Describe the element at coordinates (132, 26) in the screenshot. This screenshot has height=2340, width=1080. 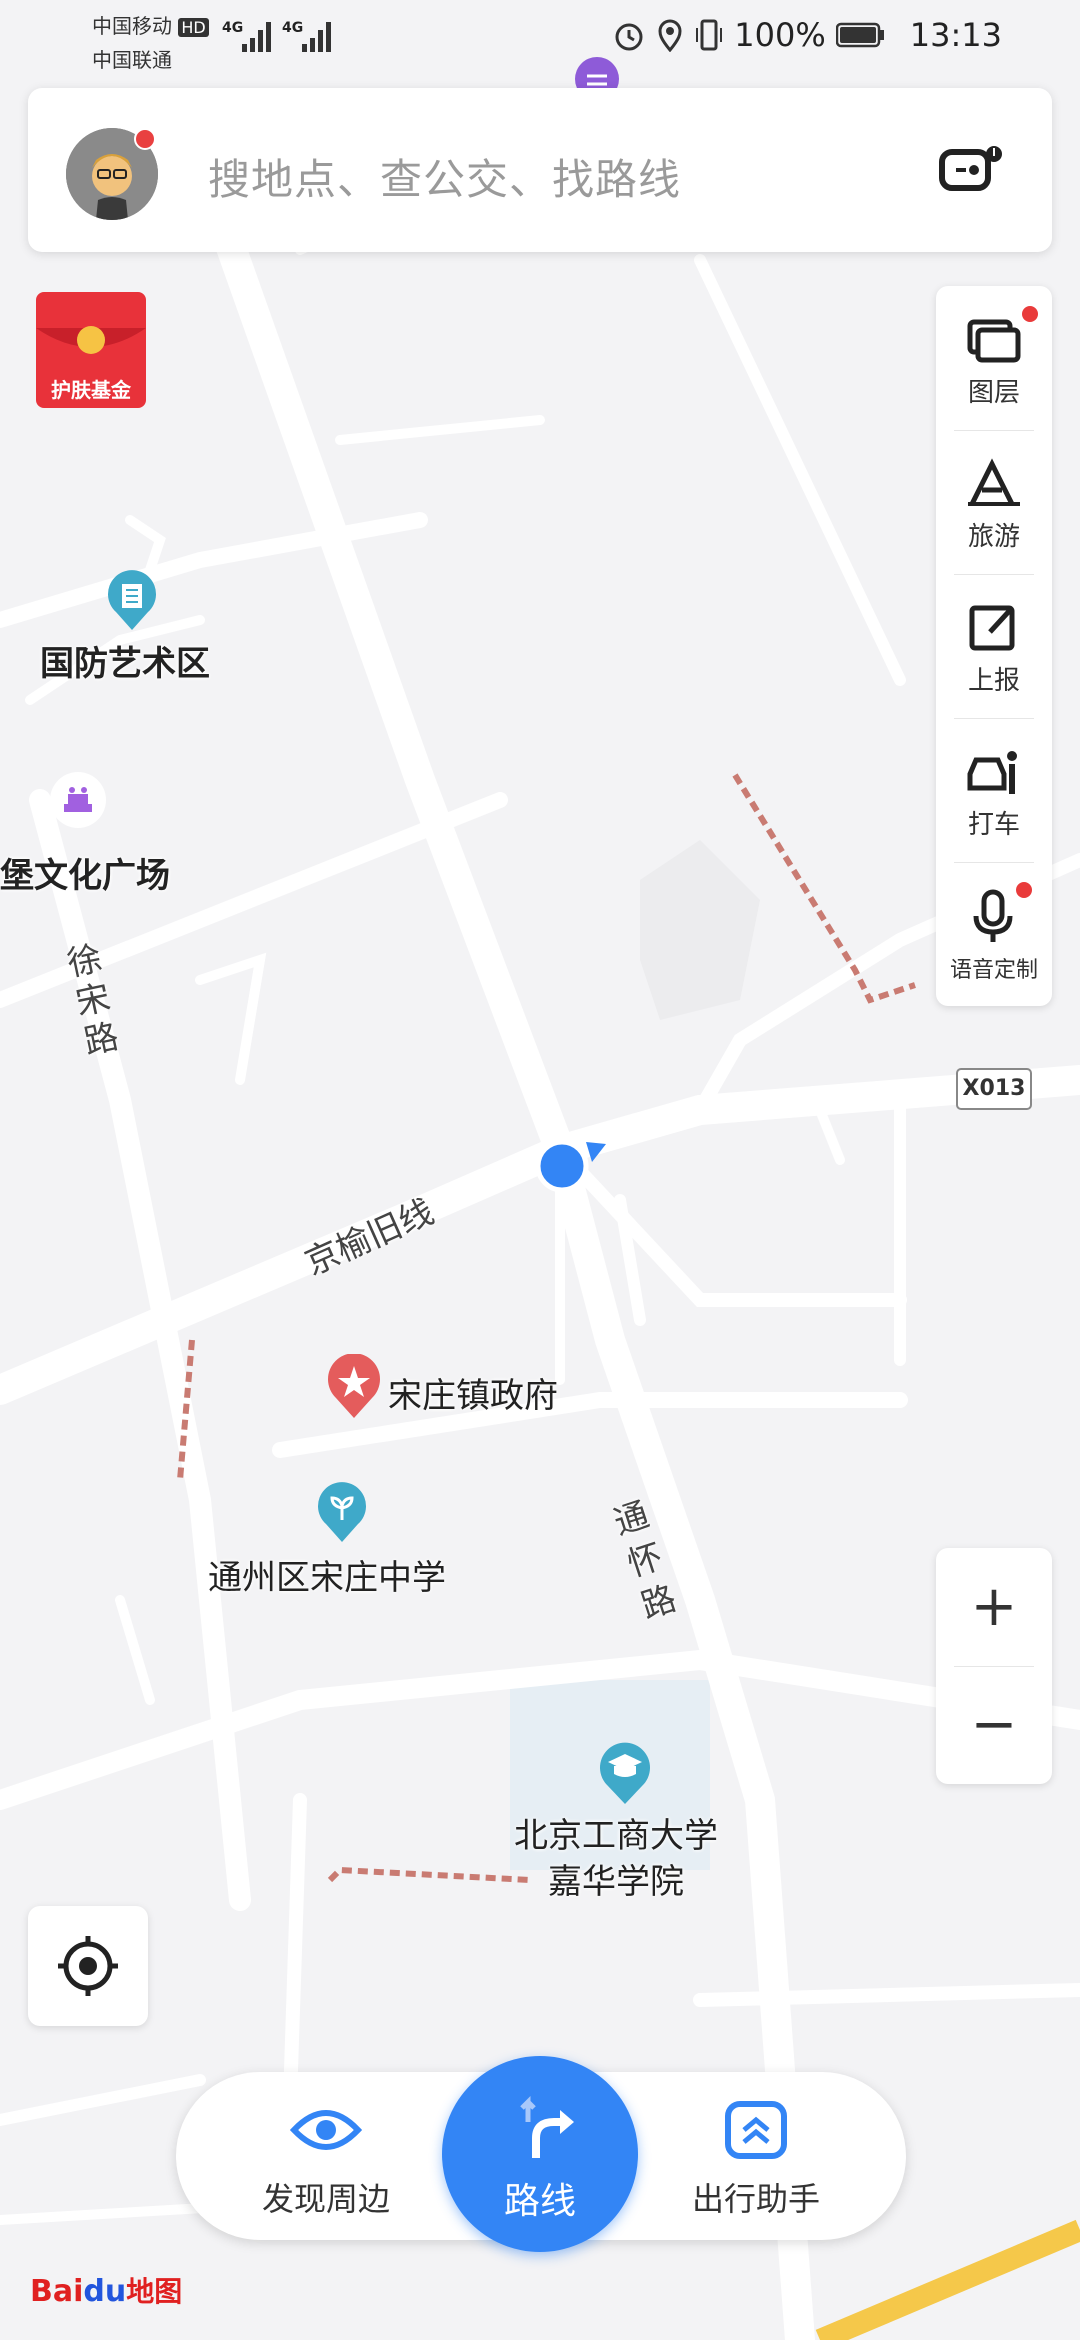
I see `carrier-primary-name: 中国移动` at that location.